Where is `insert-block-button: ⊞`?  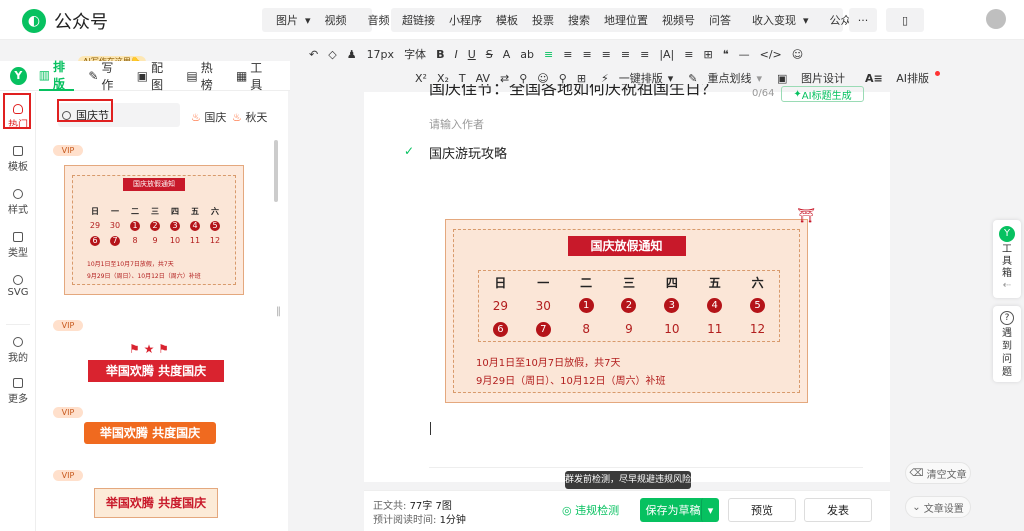 insert-block-button: ⊞ is located at coordinates (581, 78).